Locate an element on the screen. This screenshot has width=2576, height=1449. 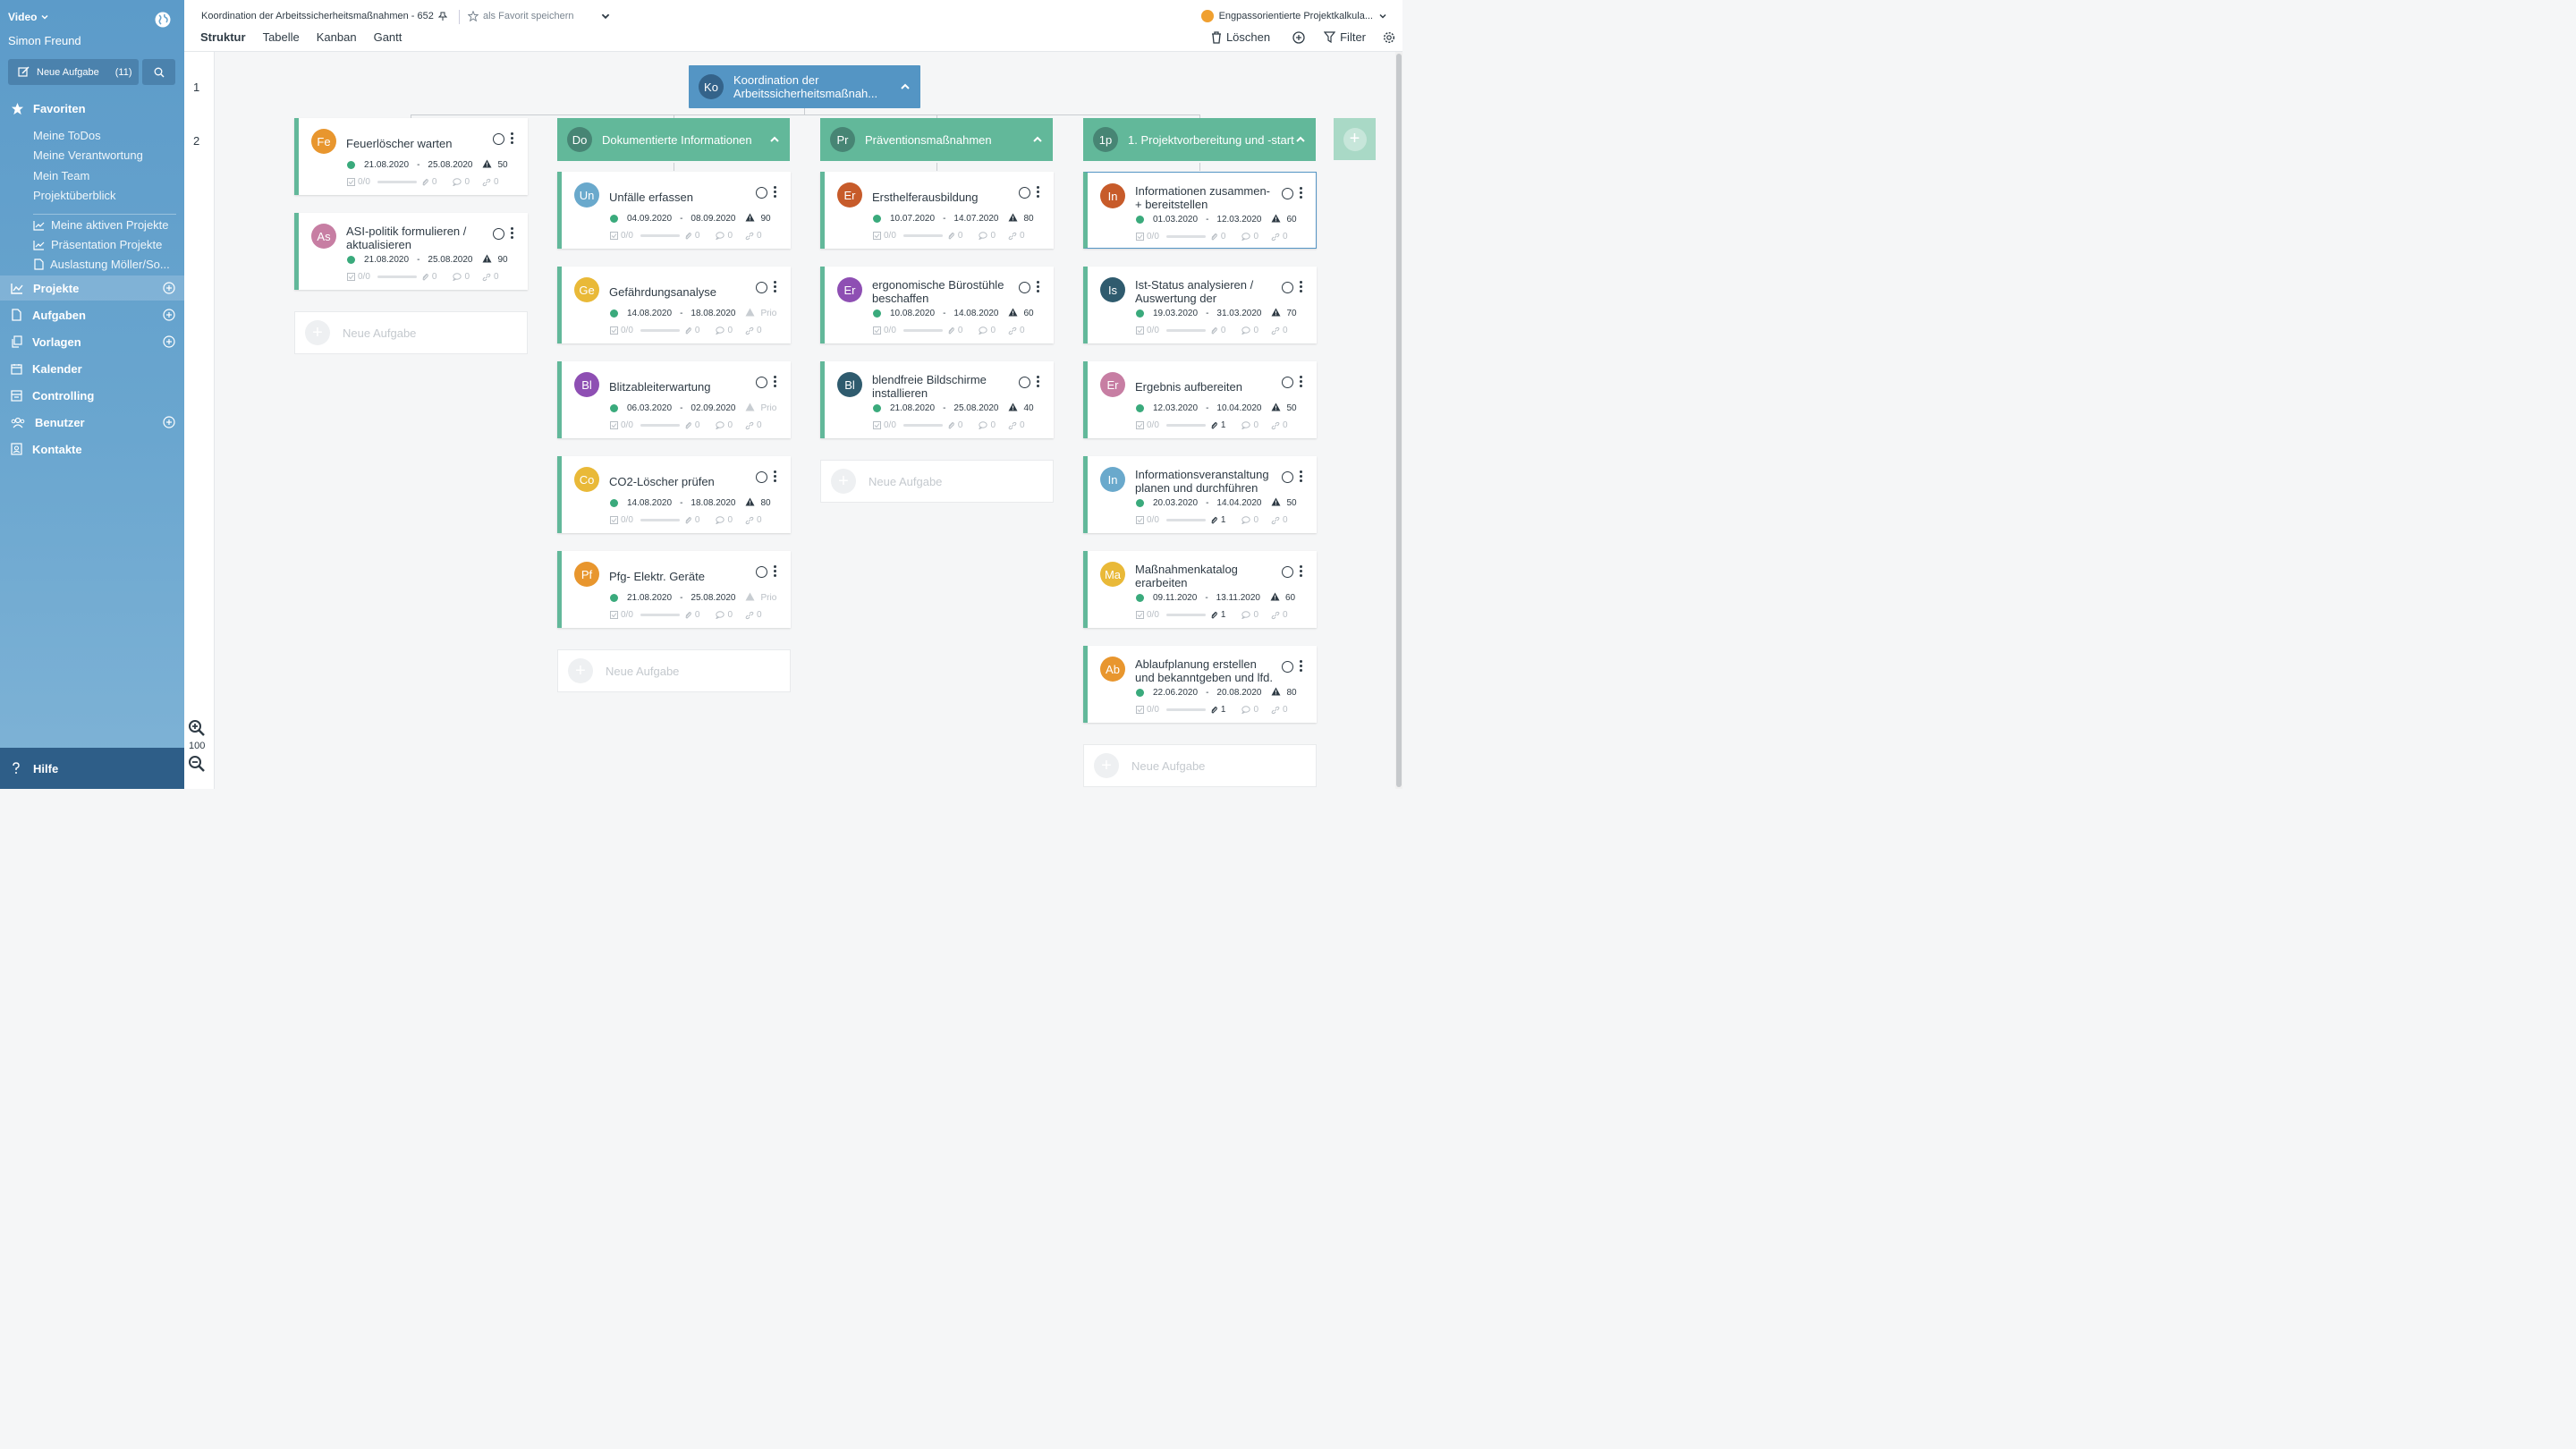
new-task-button: Neue Aufgabe (11) is located at coordinates (73, 72).